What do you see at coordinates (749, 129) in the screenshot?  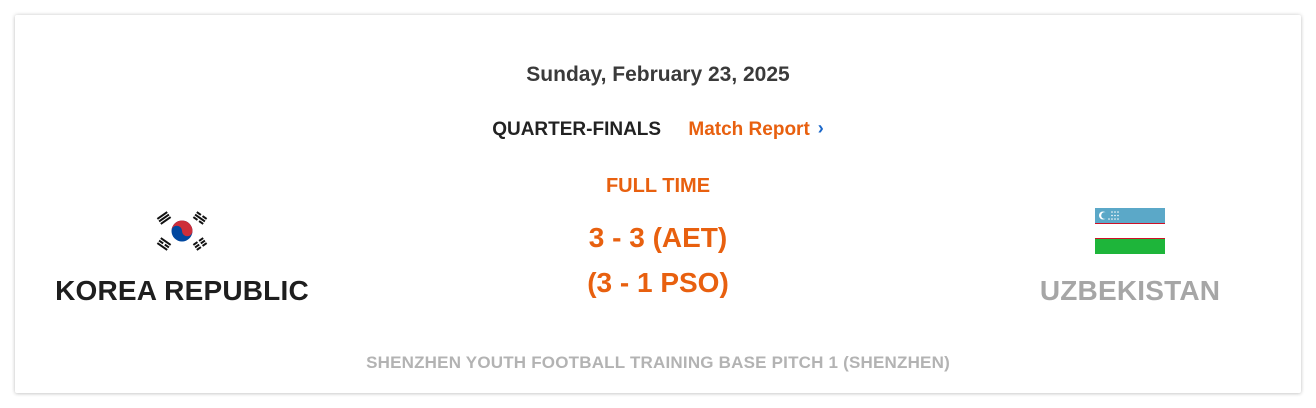 I see `match-report-label: Match Report` at bounding box center [749, 129].